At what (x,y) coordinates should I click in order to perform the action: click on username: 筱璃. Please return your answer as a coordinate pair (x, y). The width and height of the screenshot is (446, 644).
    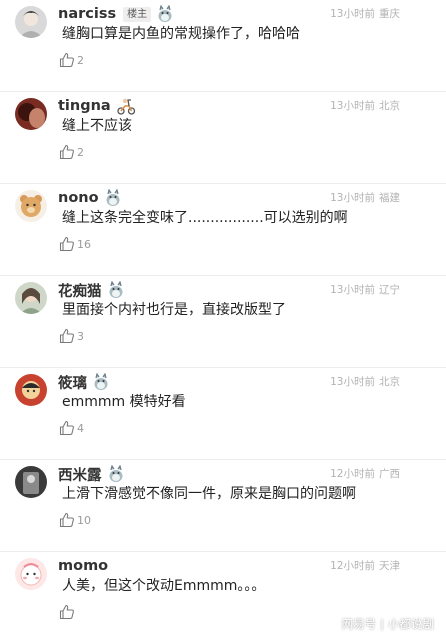
    Looking at the image, I should click on (72, 382).